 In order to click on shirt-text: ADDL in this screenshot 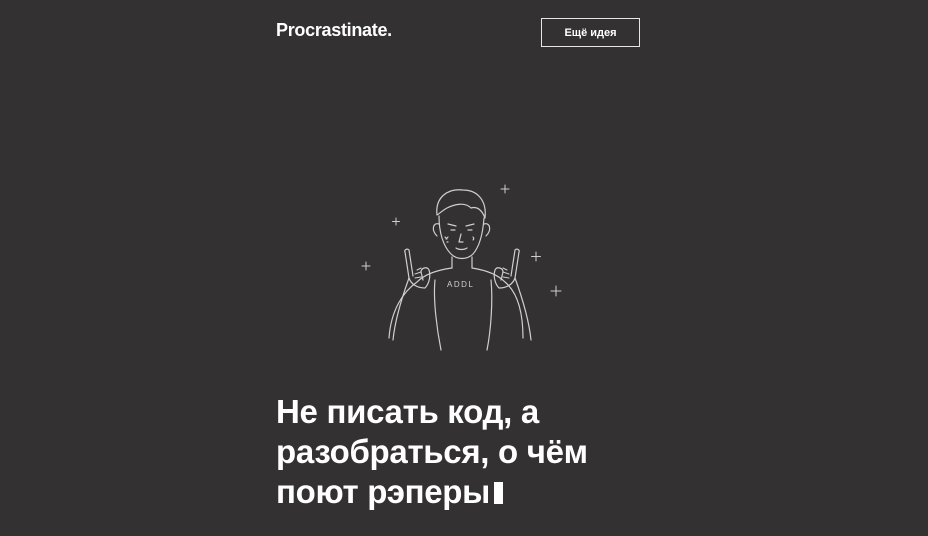, I will do `click(460, 284)`.